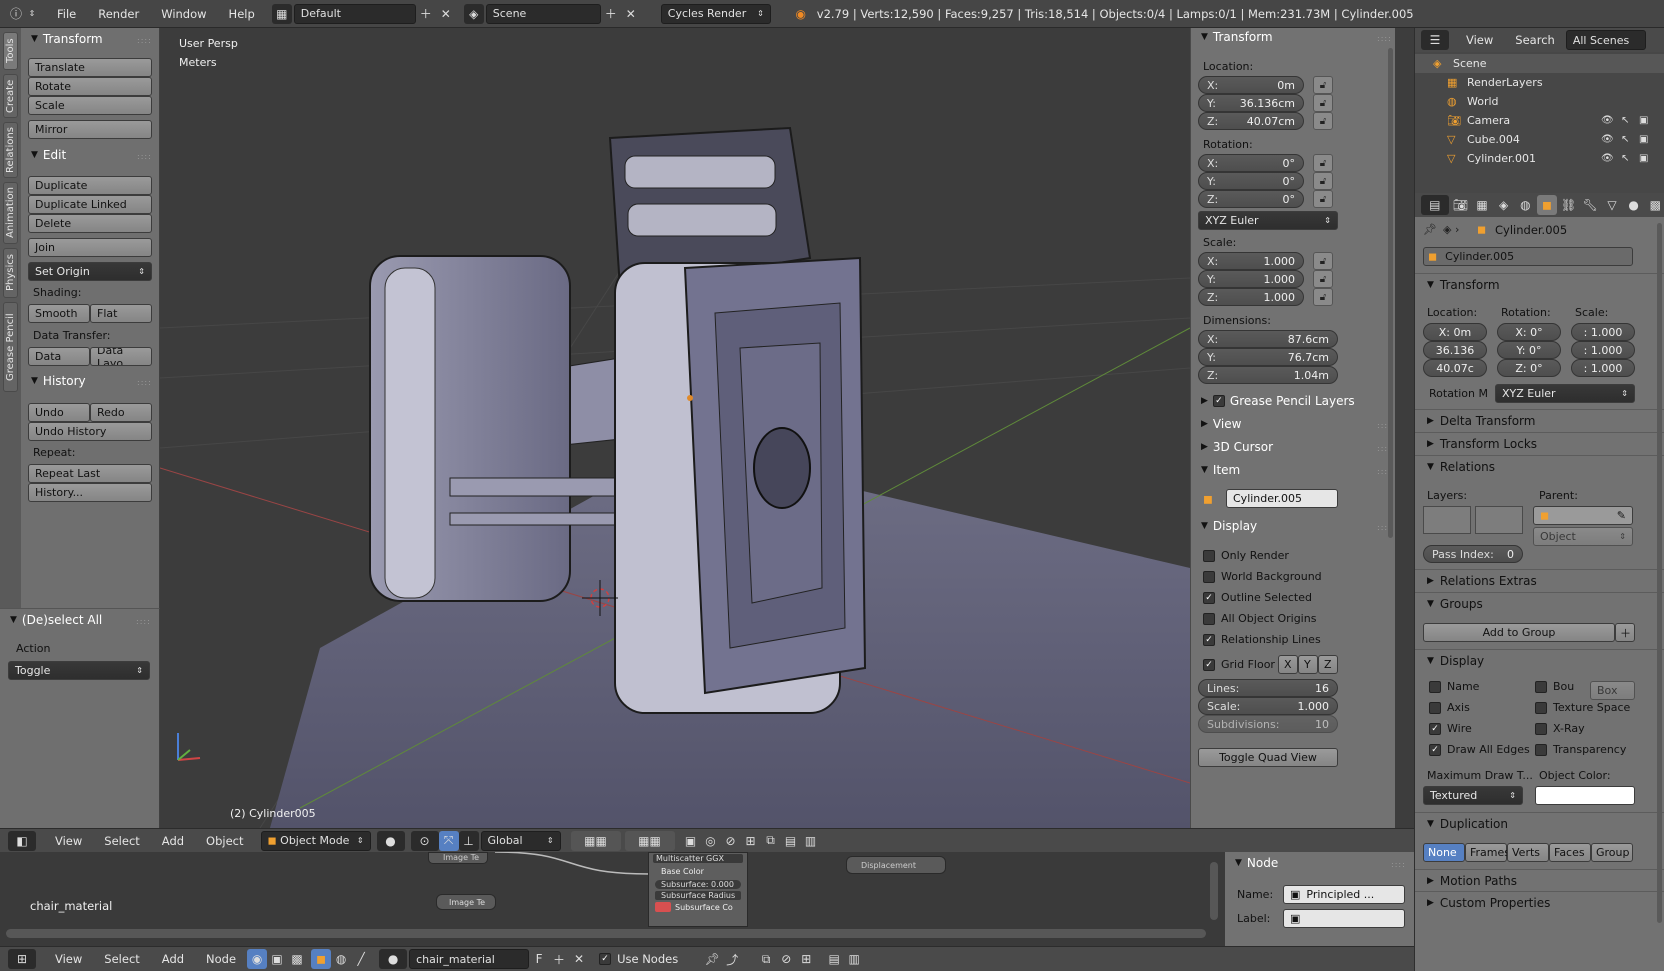 The image size is (1664, 971). I want to click on prop-location-y: 36.136, so click(1455, 350).